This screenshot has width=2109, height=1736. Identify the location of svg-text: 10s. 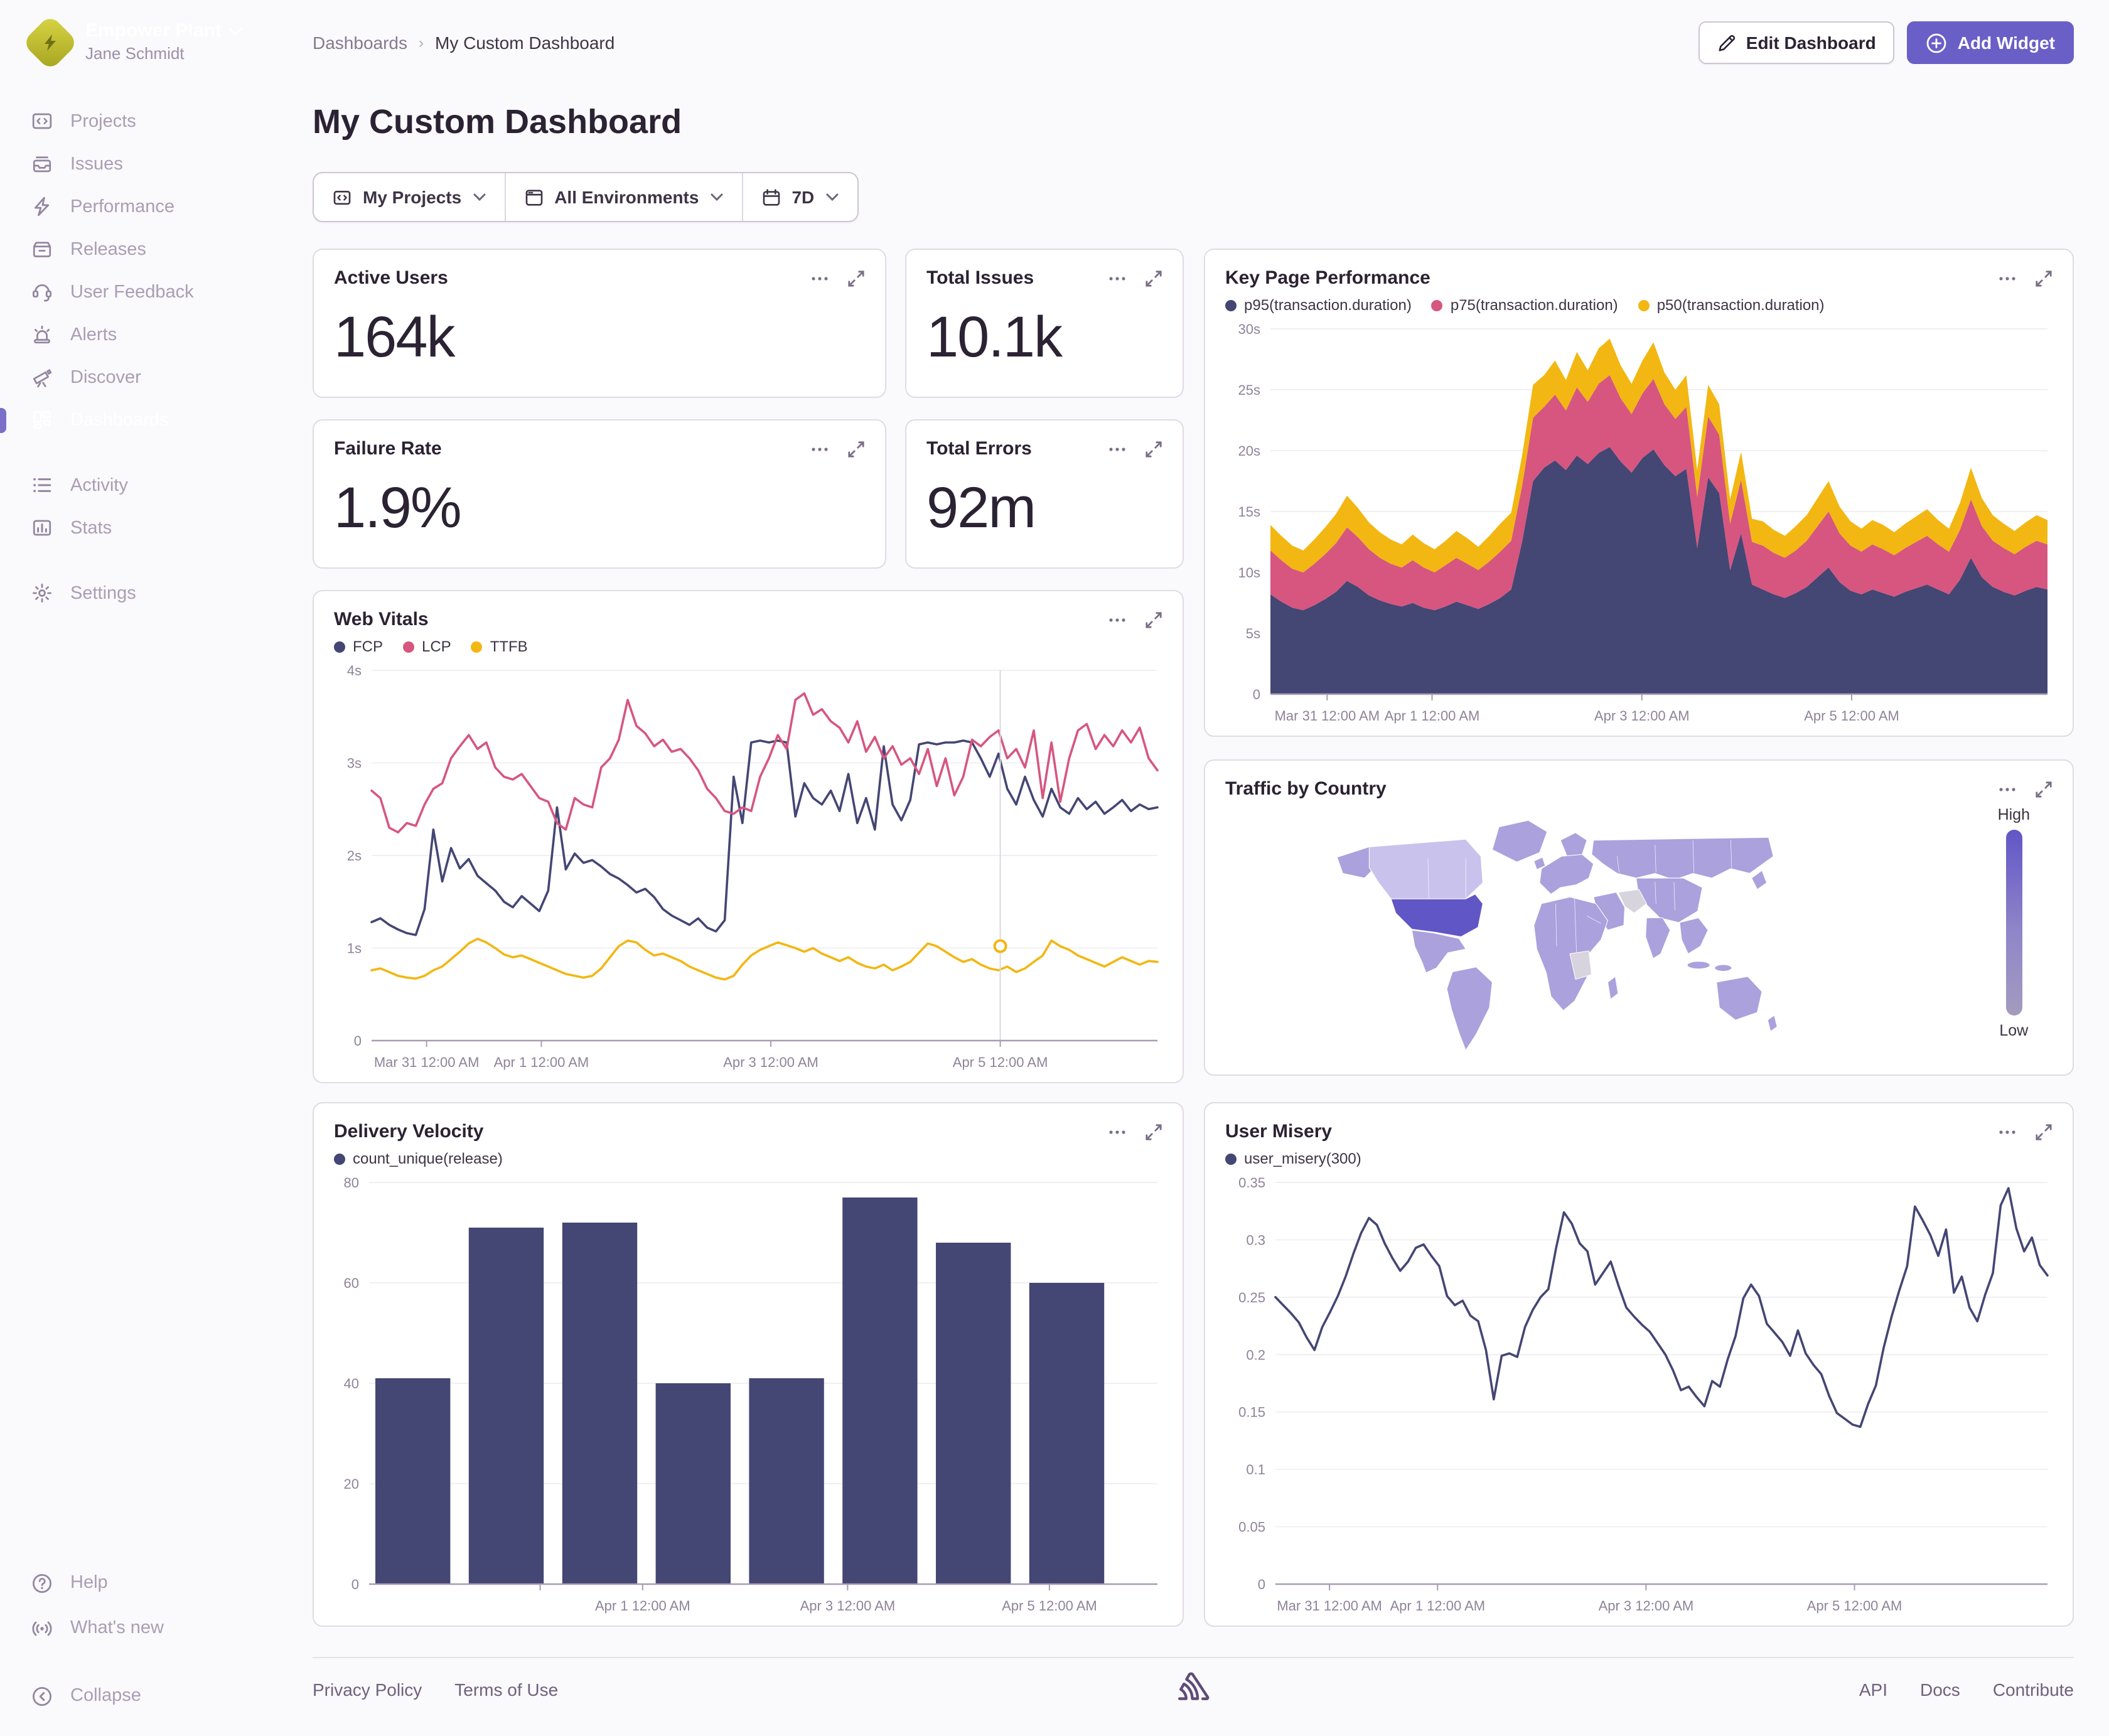
(1249, 573).